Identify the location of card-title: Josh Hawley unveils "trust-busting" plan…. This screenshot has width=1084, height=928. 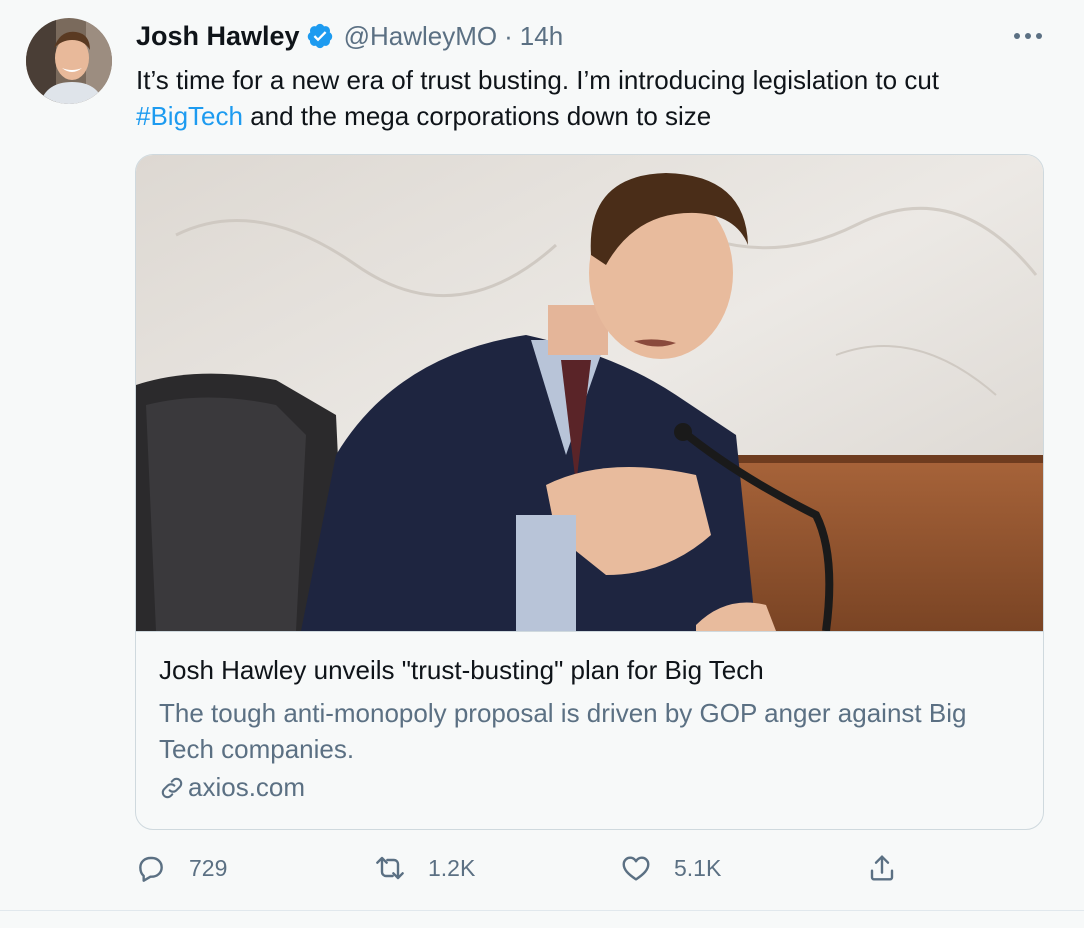
(589, 670).